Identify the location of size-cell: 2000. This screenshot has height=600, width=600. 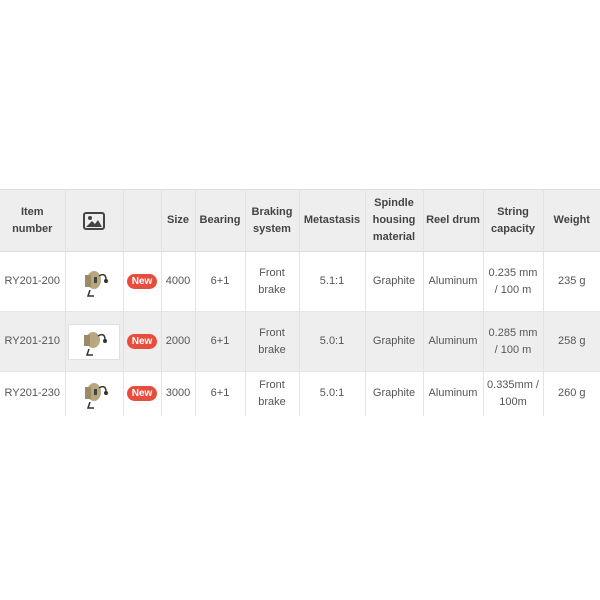
(178, 341).